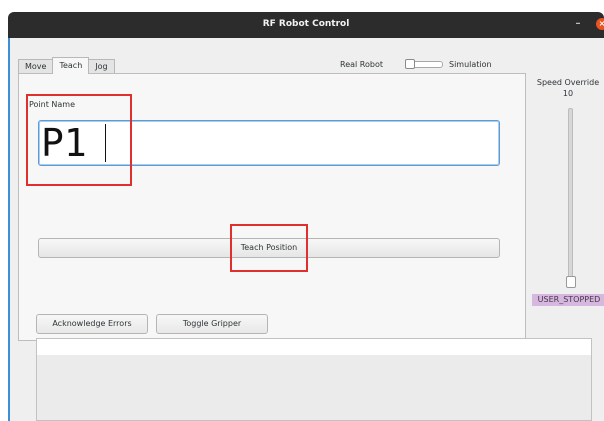 The image size is (604, 421). What do you see at coordinates (71, 65) in the screenshot?
I see `tab-teach: Teach` at bounding box center [71, 65].